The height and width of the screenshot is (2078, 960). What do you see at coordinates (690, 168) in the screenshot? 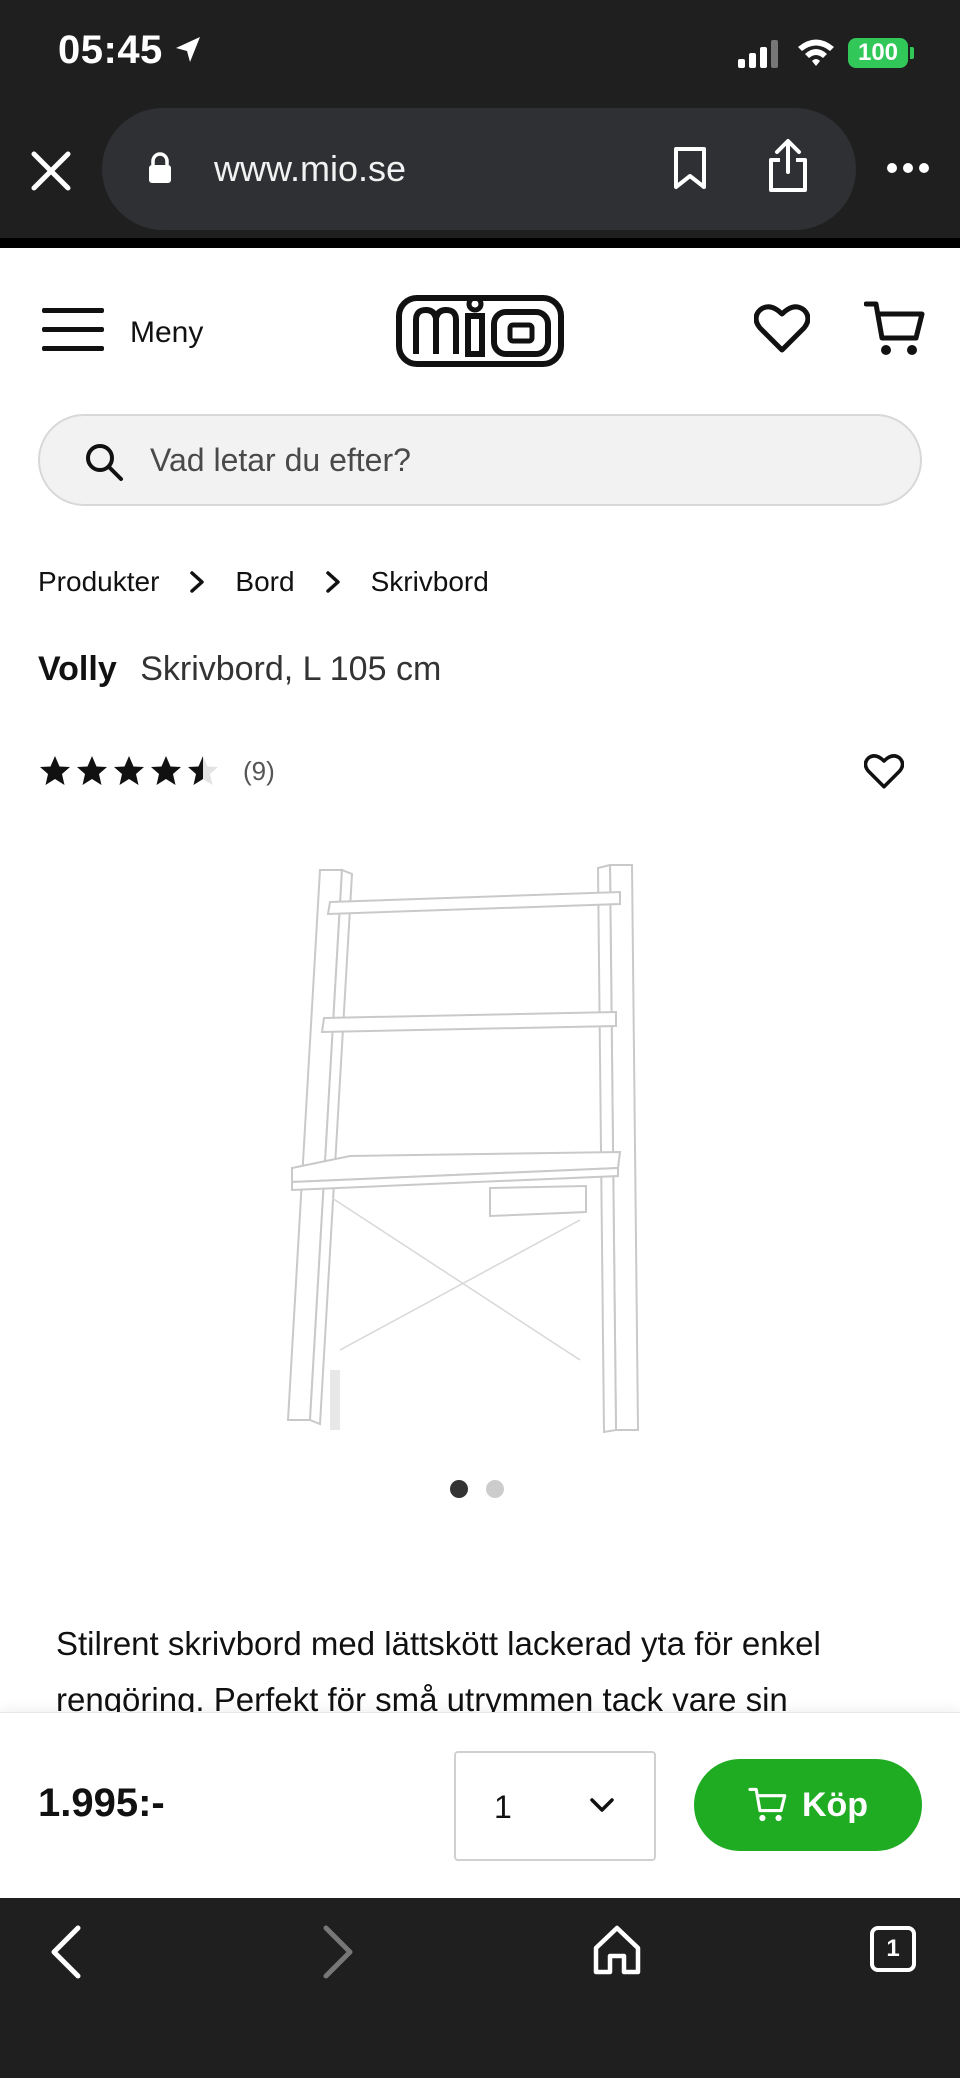
I see `bookmark-icon` at bounding box center [690, 168].